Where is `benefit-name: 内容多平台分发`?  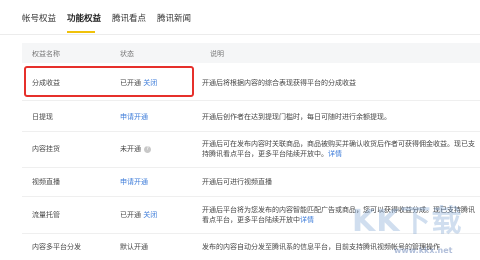 benefit-name: 内容多平台分发 is located at coordinates (56, 247).